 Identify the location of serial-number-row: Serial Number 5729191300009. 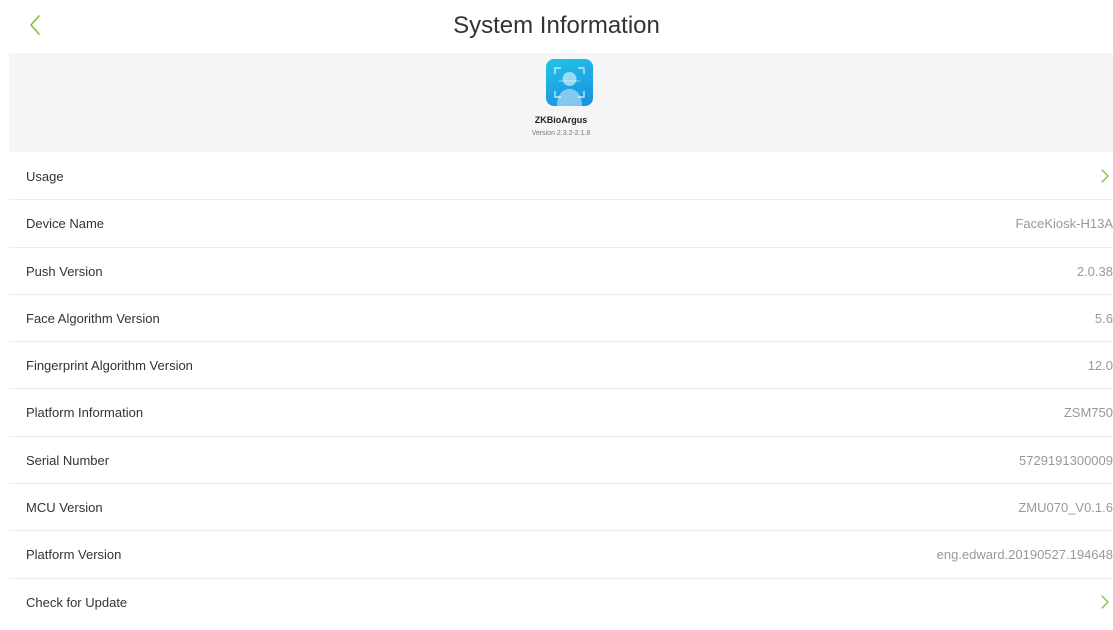
(561, 461).